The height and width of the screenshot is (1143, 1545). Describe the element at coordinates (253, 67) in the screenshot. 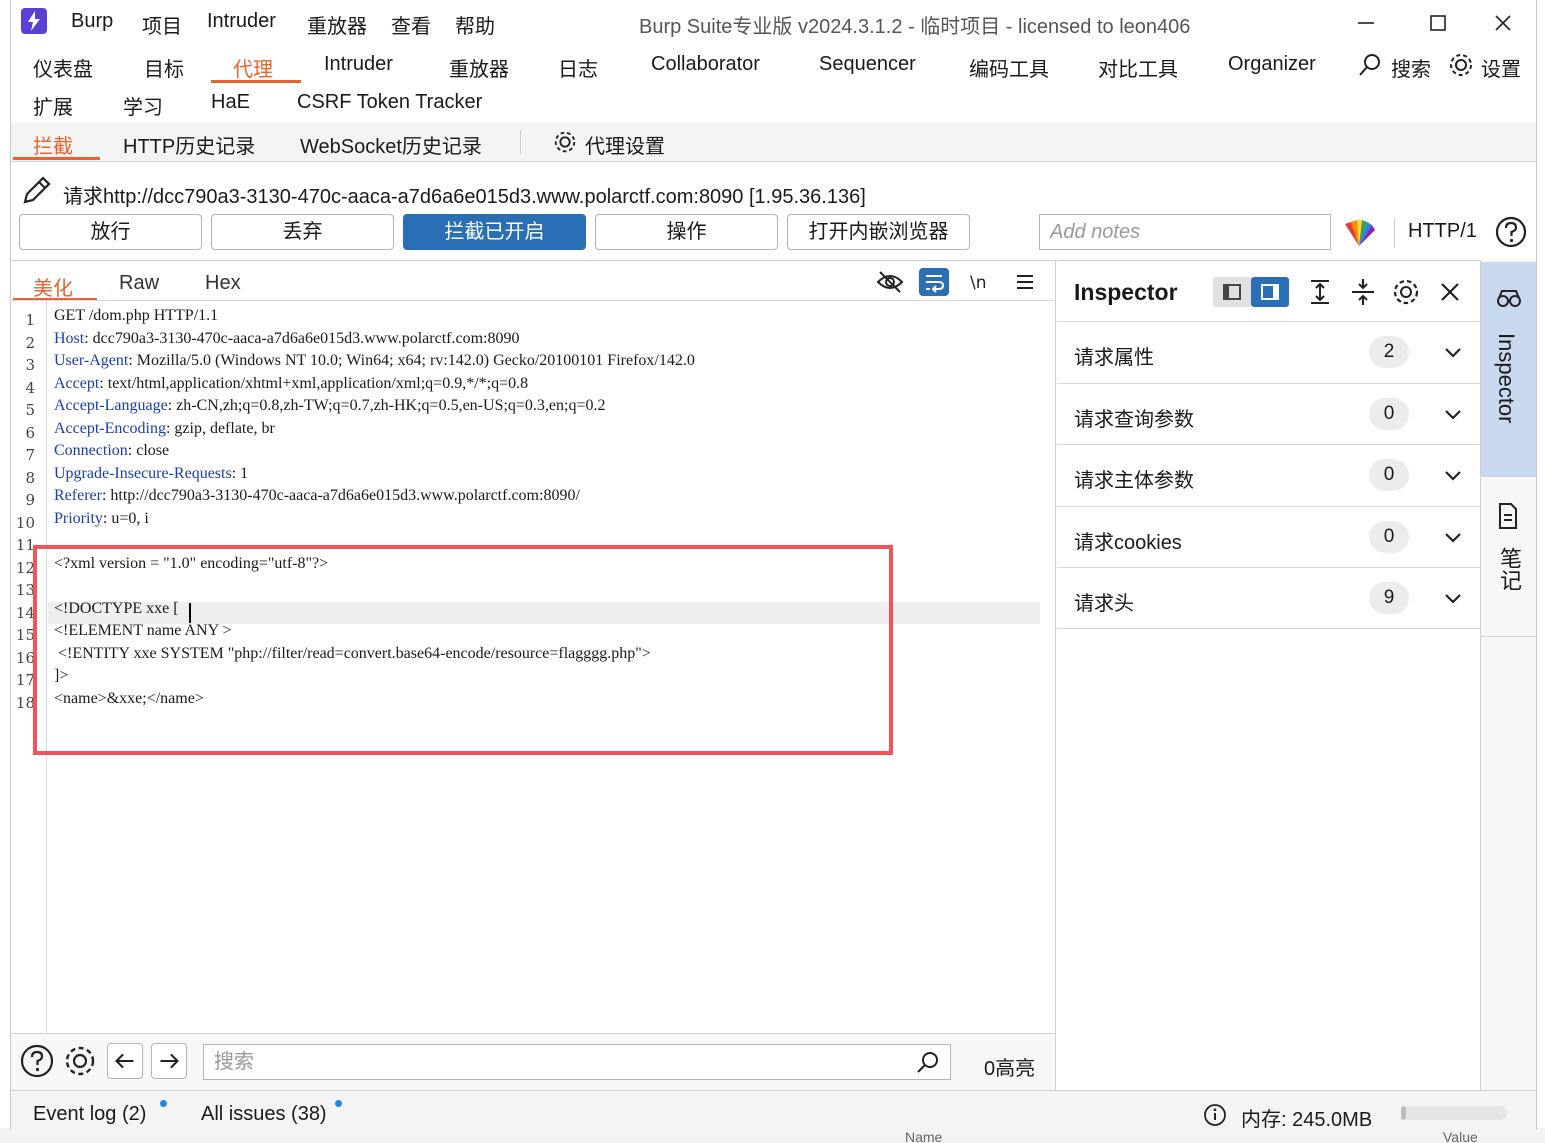

I see `tab-proxy: 代理` at that location.